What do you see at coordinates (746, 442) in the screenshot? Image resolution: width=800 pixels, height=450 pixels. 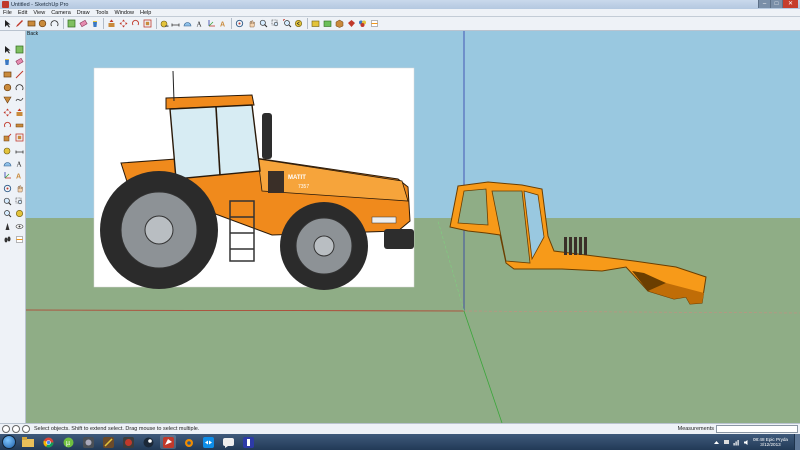 I see `volume-icon` at bounding box center [746, 442].